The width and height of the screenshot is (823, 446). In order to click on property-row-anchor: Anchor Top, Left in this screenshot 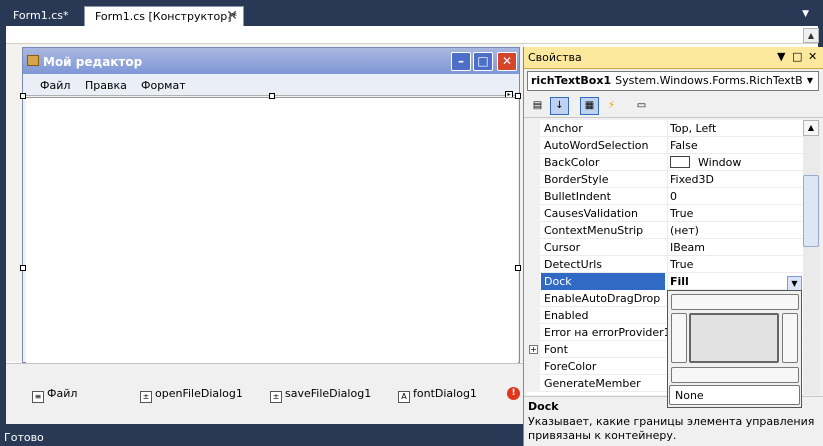, I will do `click(665, 128)`.